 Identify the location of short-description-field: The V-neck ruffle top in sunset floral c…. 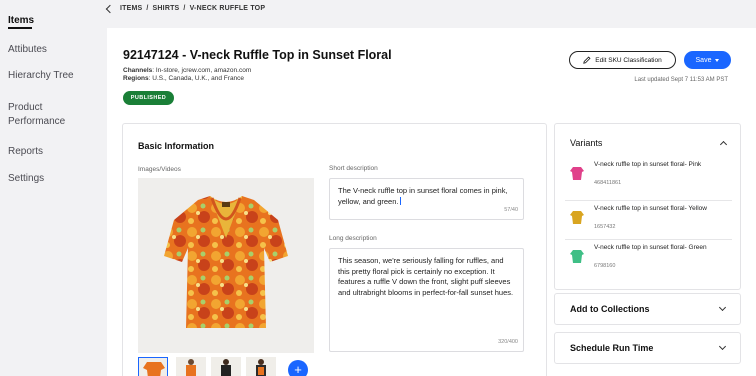
(426, 199).